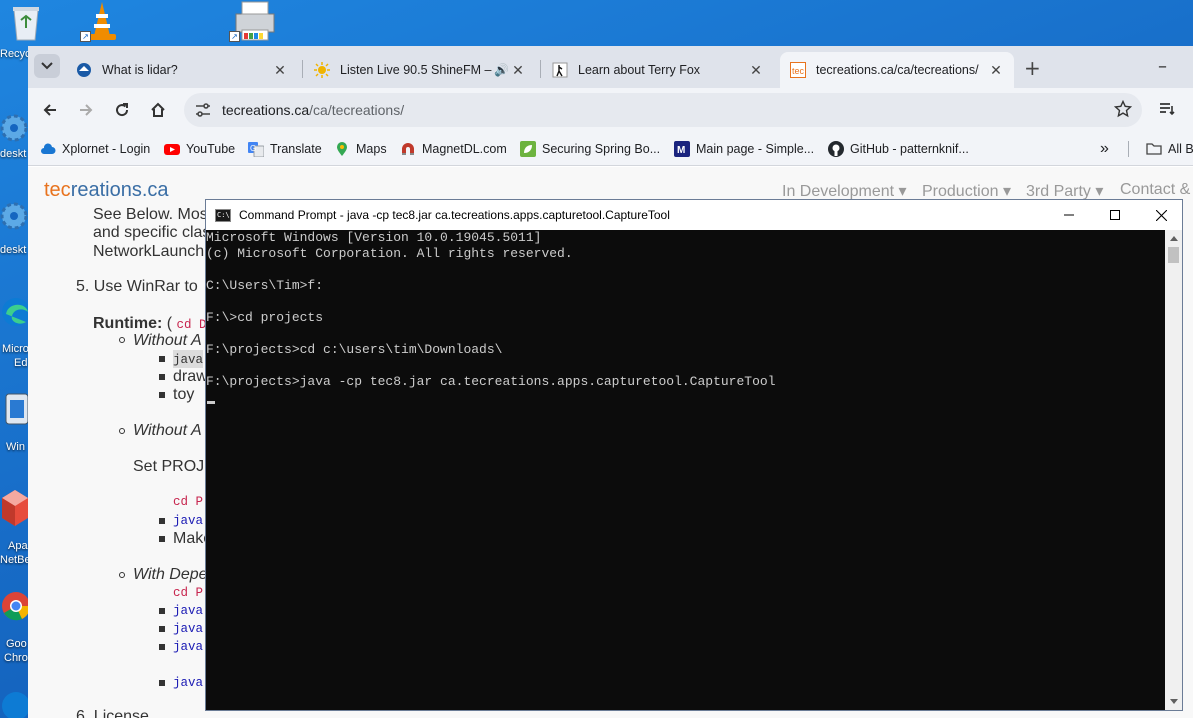 This screenshot has height=718, width=1193. Describe the element at coordinates (223, 215) in the screenshot. I see `terminal-icon: C:\` at that location.